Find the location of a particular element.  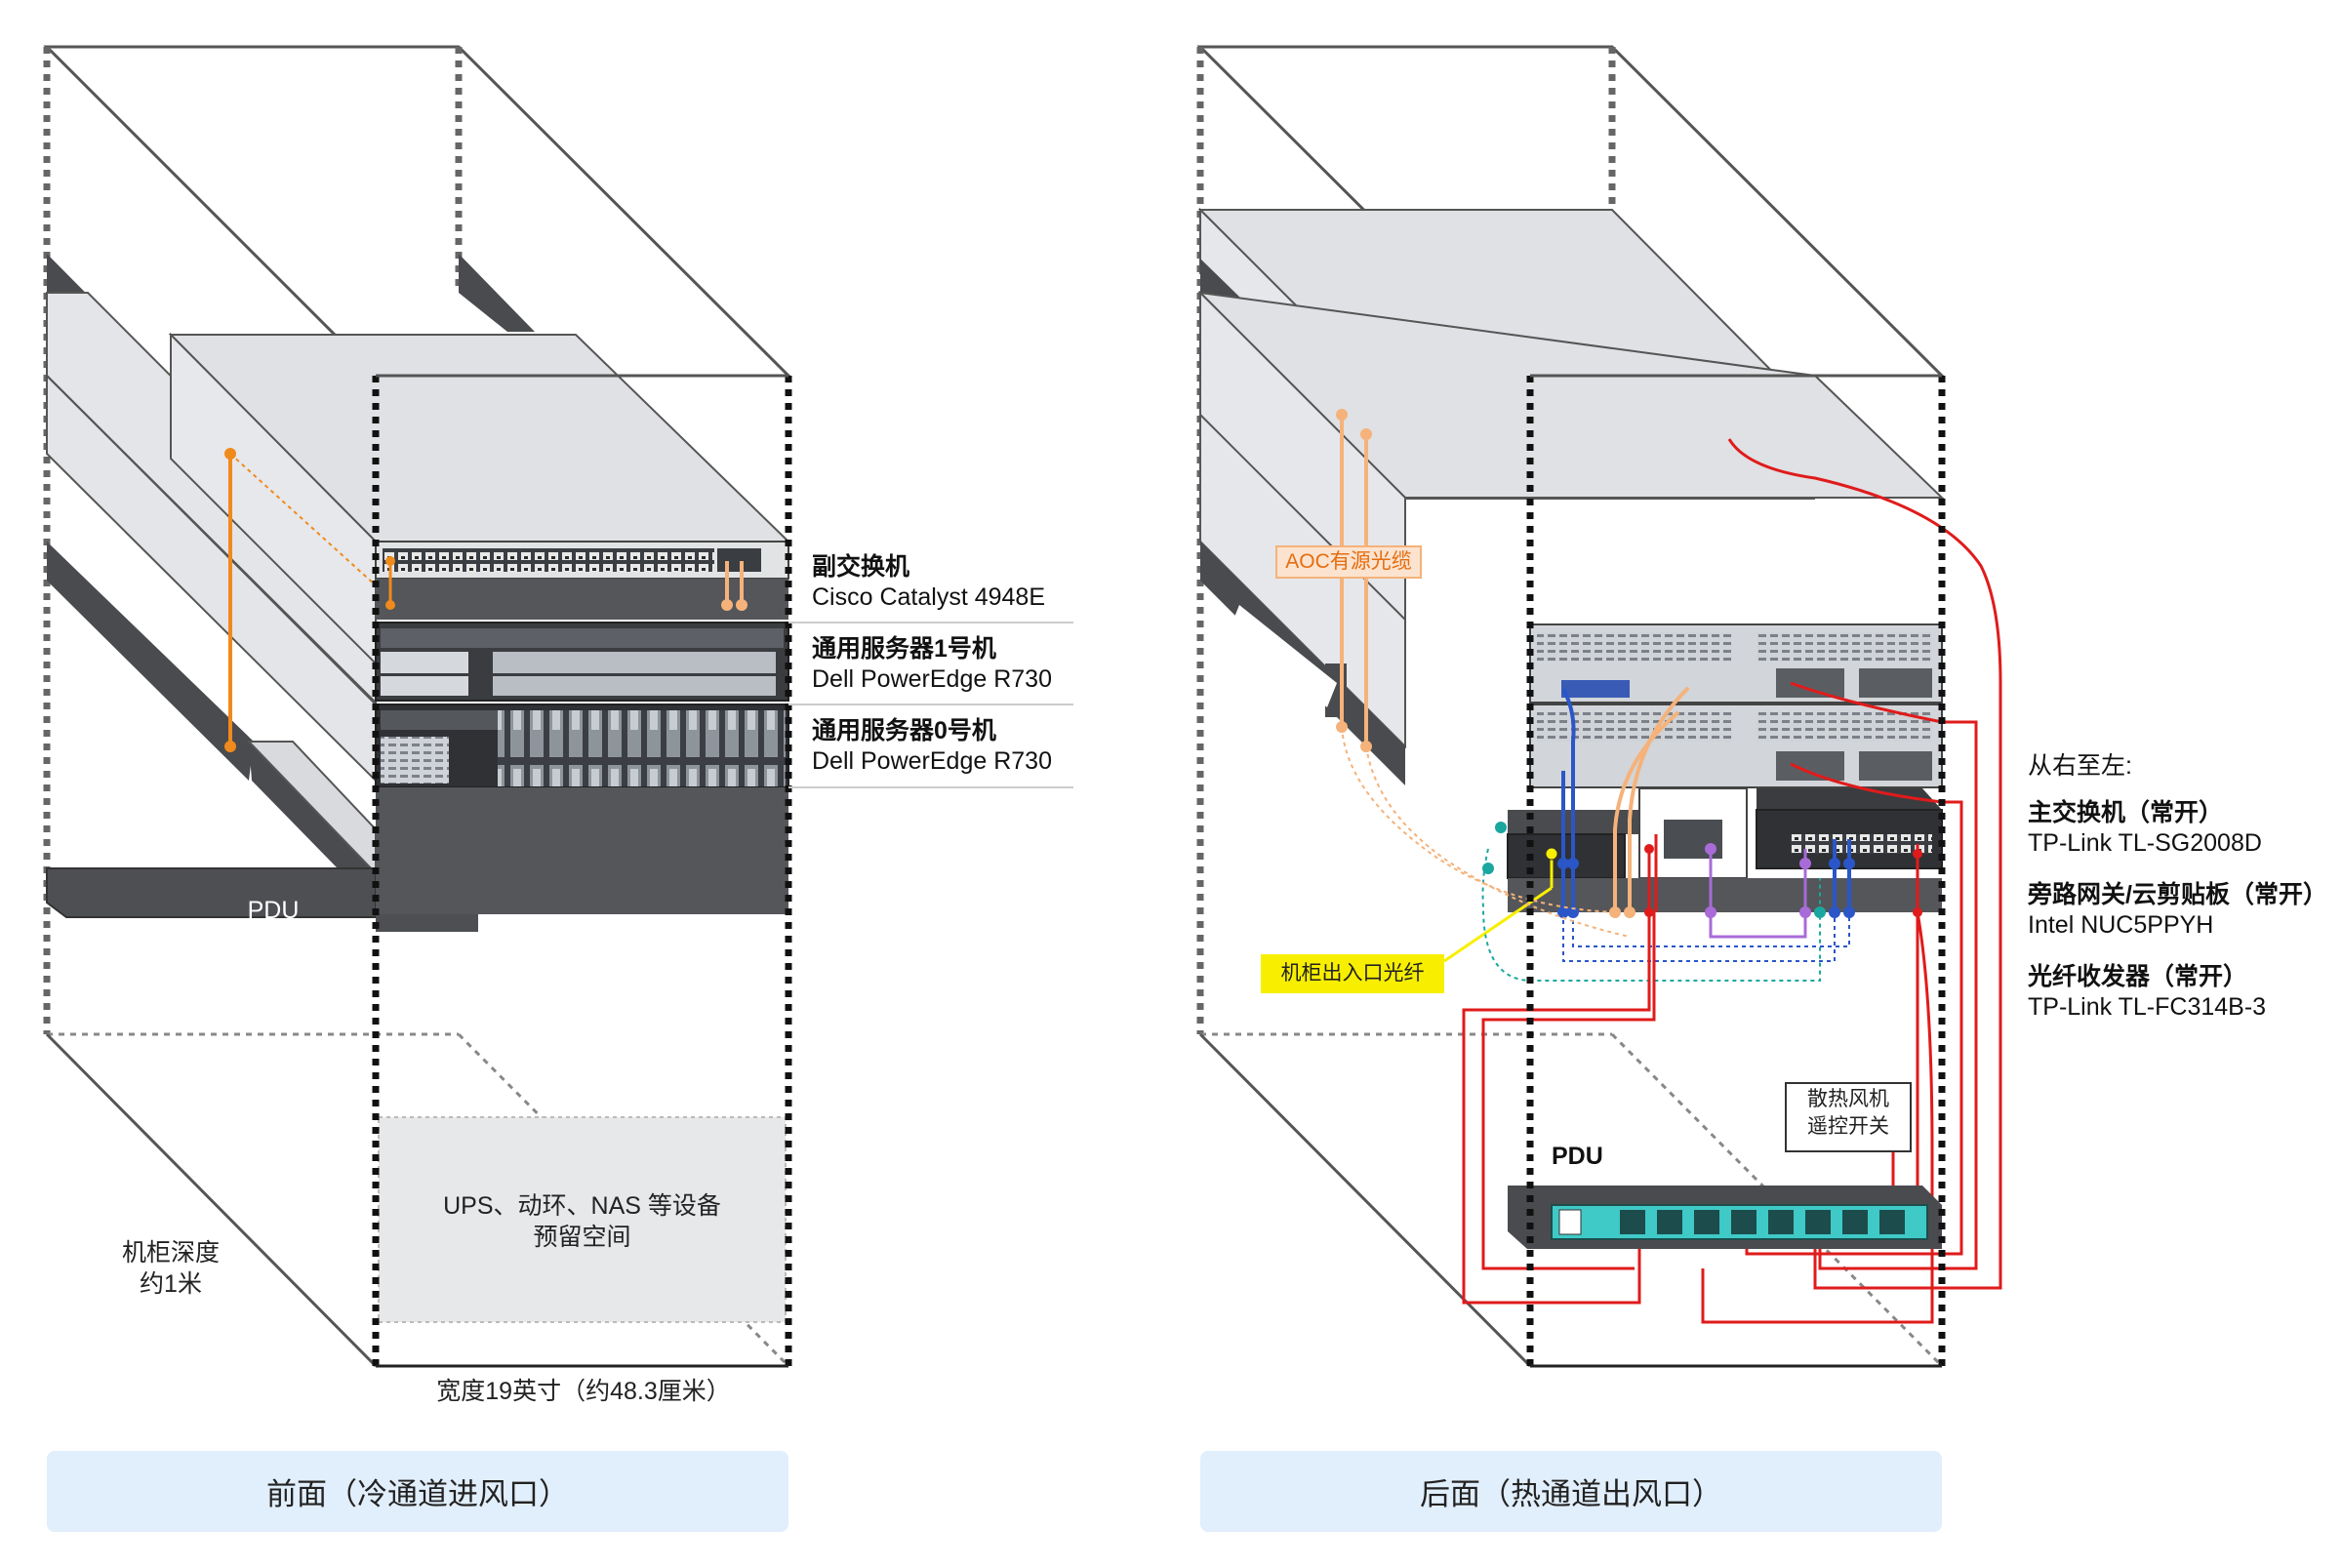

front-pdu is located at coordinates (211, 892).